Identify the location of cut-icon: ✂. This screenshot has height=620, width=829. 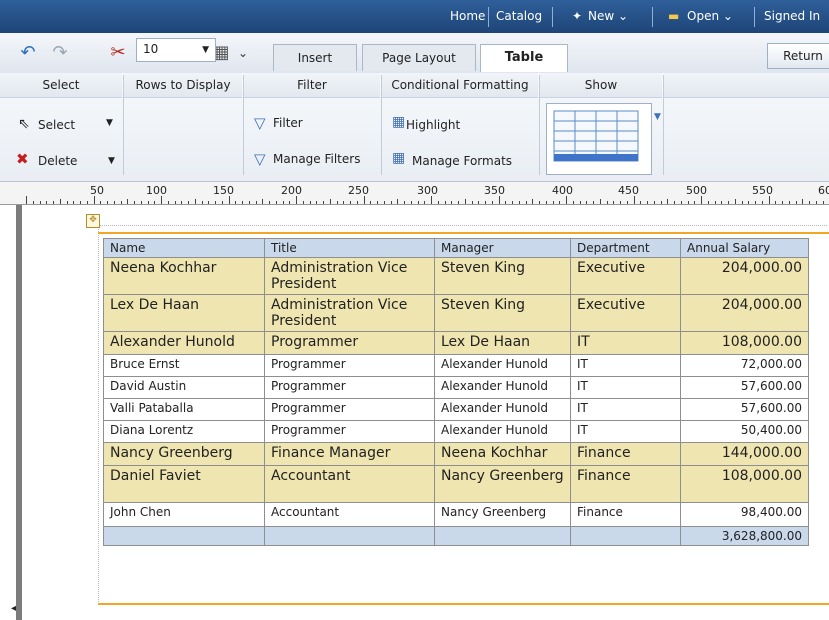
(118, 53).